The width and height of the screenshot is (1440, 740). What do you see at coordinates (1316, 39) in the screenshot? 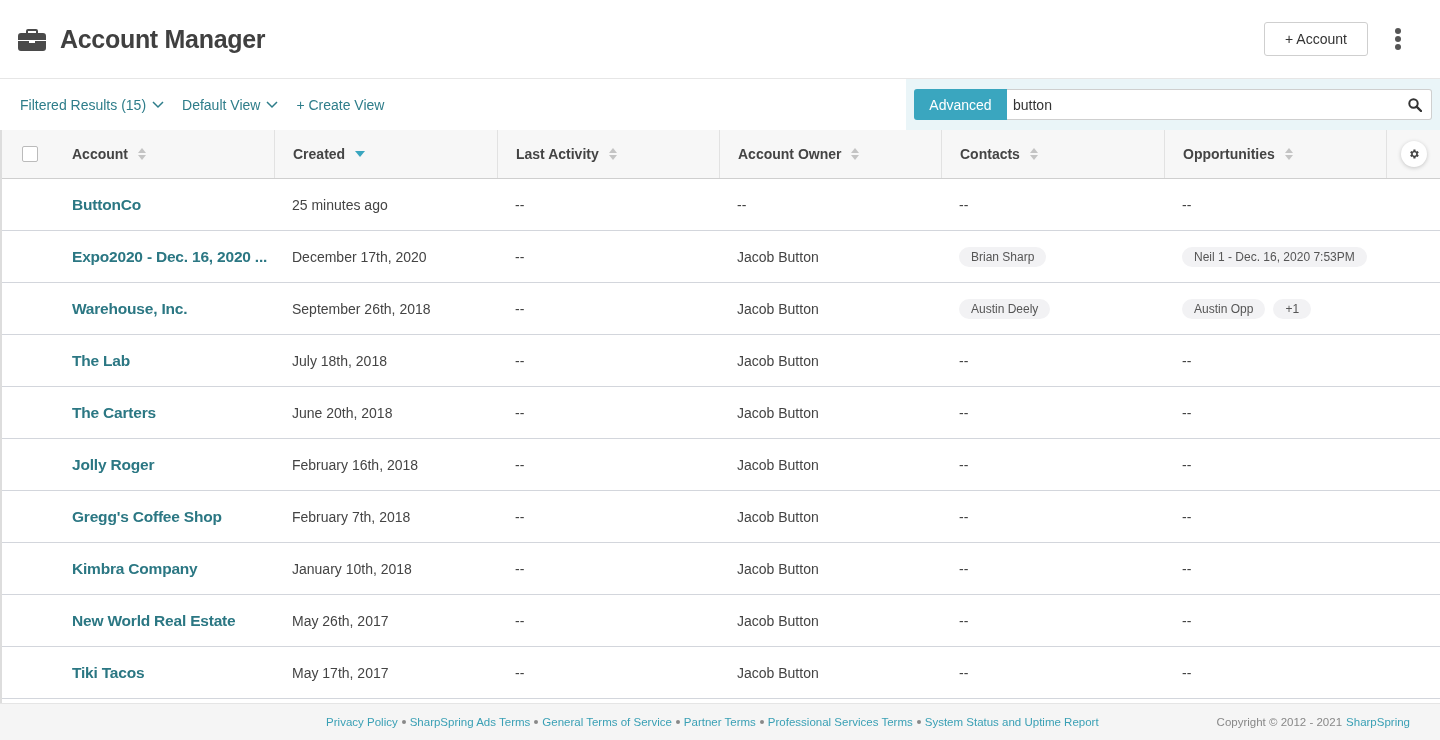
I see `add-account-button: + Account` at bounding box center [1316, 39].